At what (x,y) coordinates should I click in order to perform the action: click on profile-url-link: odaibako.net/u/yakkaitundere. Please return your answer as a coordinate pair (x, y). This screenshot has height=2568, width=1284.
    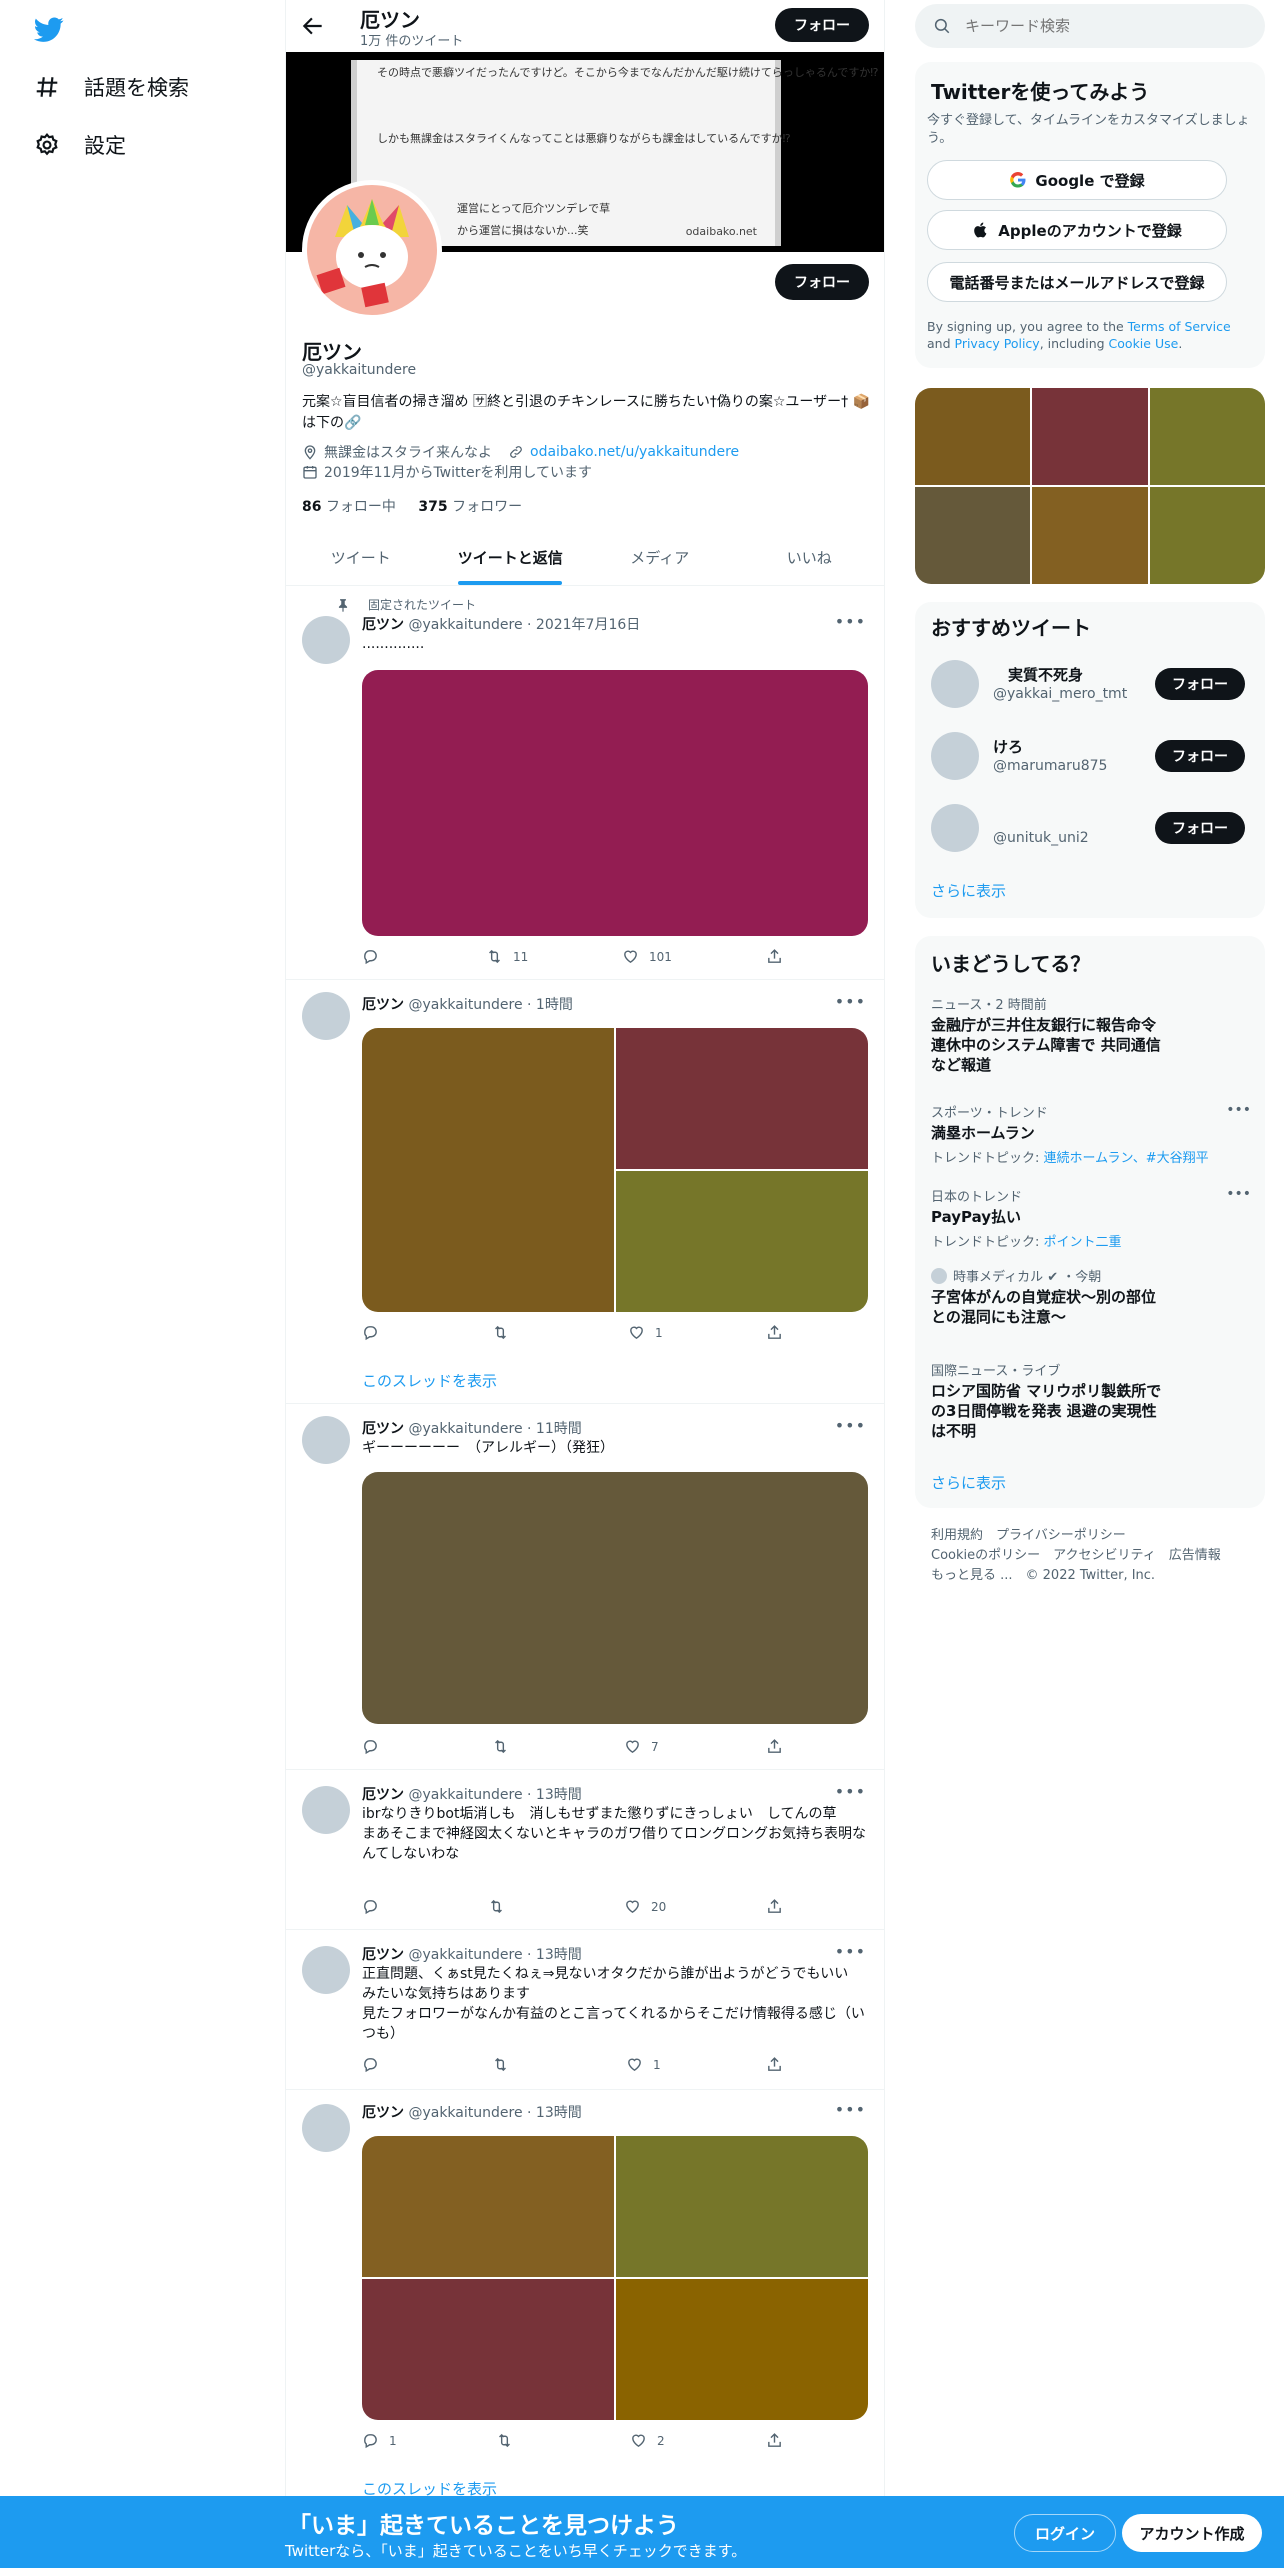
    Looking at the image, I should click on (634, 452).